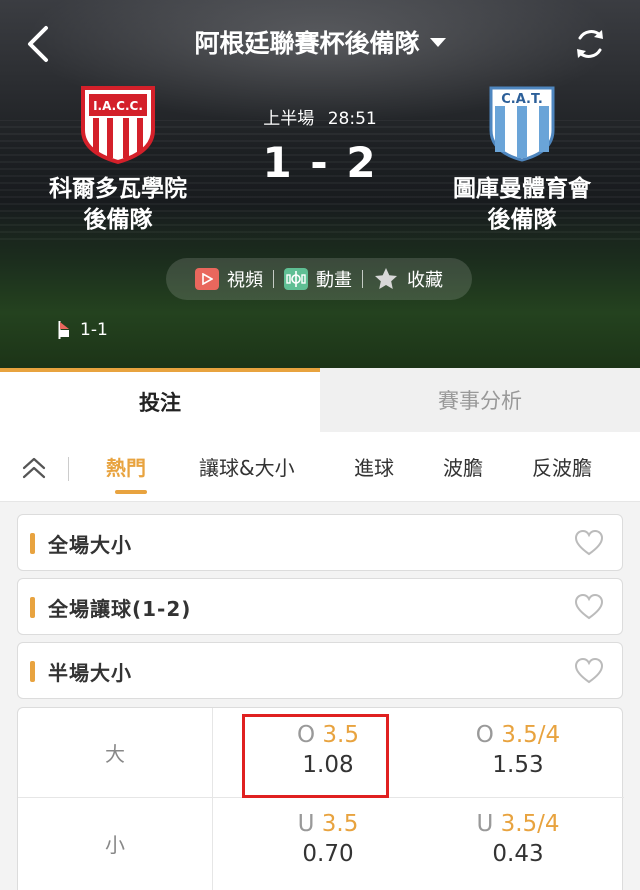 This screenshot has width=640, height=890. Describe the element at coordinates (374, 466) in the screenshot. I see `subtab-goals: 進球` at that location.